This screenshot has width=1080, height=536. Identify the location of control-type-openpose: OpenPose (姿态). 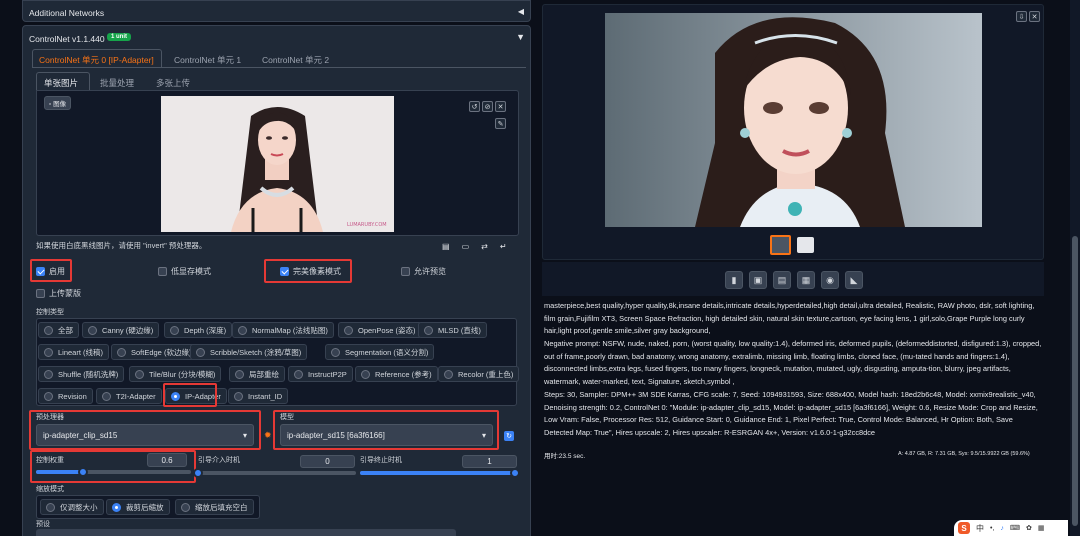
(380, 330).